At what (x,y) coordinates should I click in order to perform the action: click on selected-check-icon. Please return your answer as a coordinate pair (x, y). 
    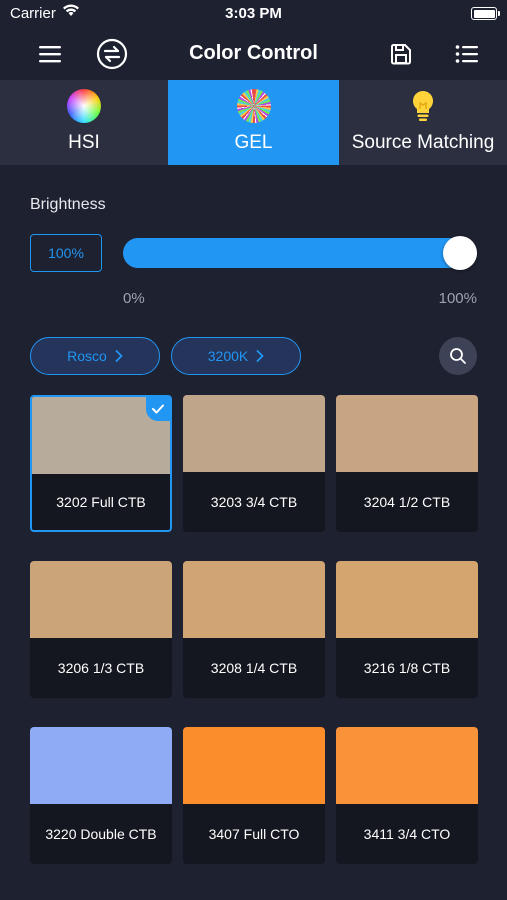
    Looking at the image, I should click on (158, 409).